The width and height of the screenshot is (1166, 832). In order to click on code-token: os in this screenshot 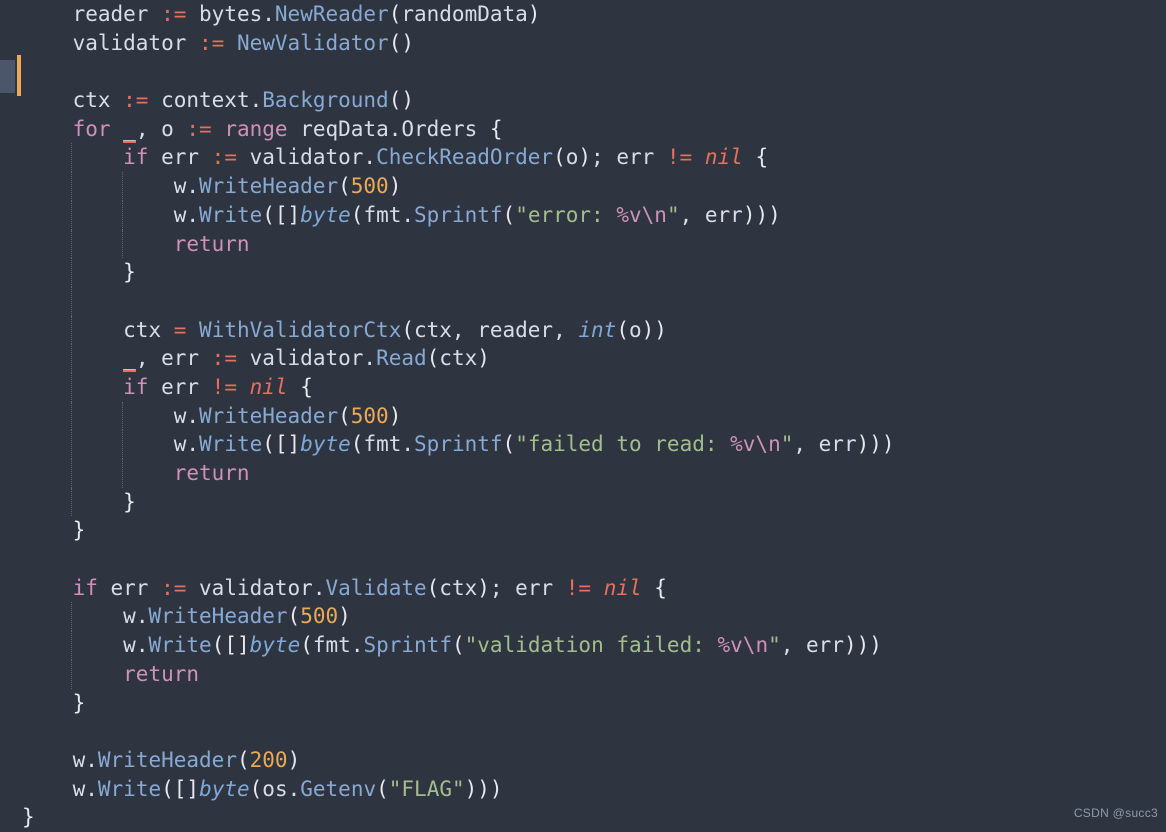, I will do `click(275, 788)`.